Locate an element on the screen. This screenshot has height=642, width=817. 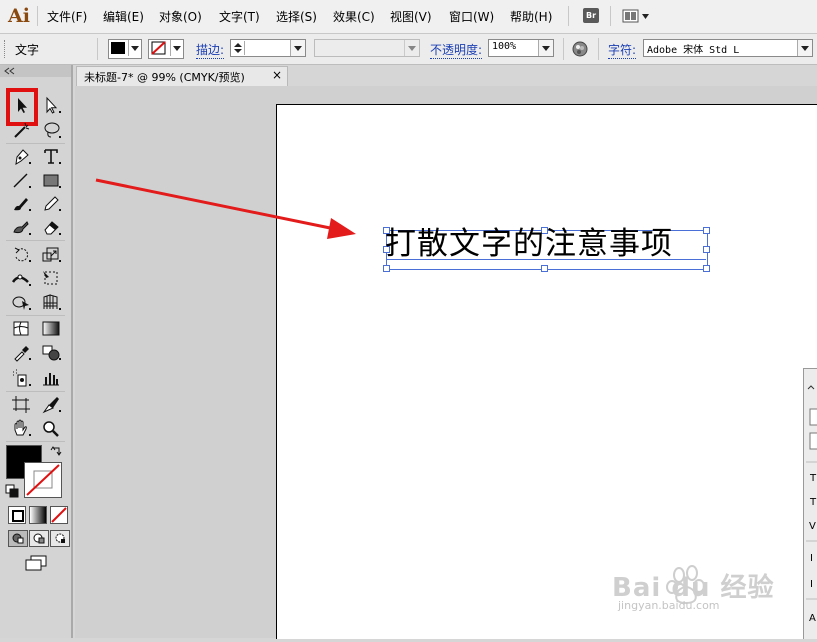
scale-tool-icon is located at coordinates (51, 254).